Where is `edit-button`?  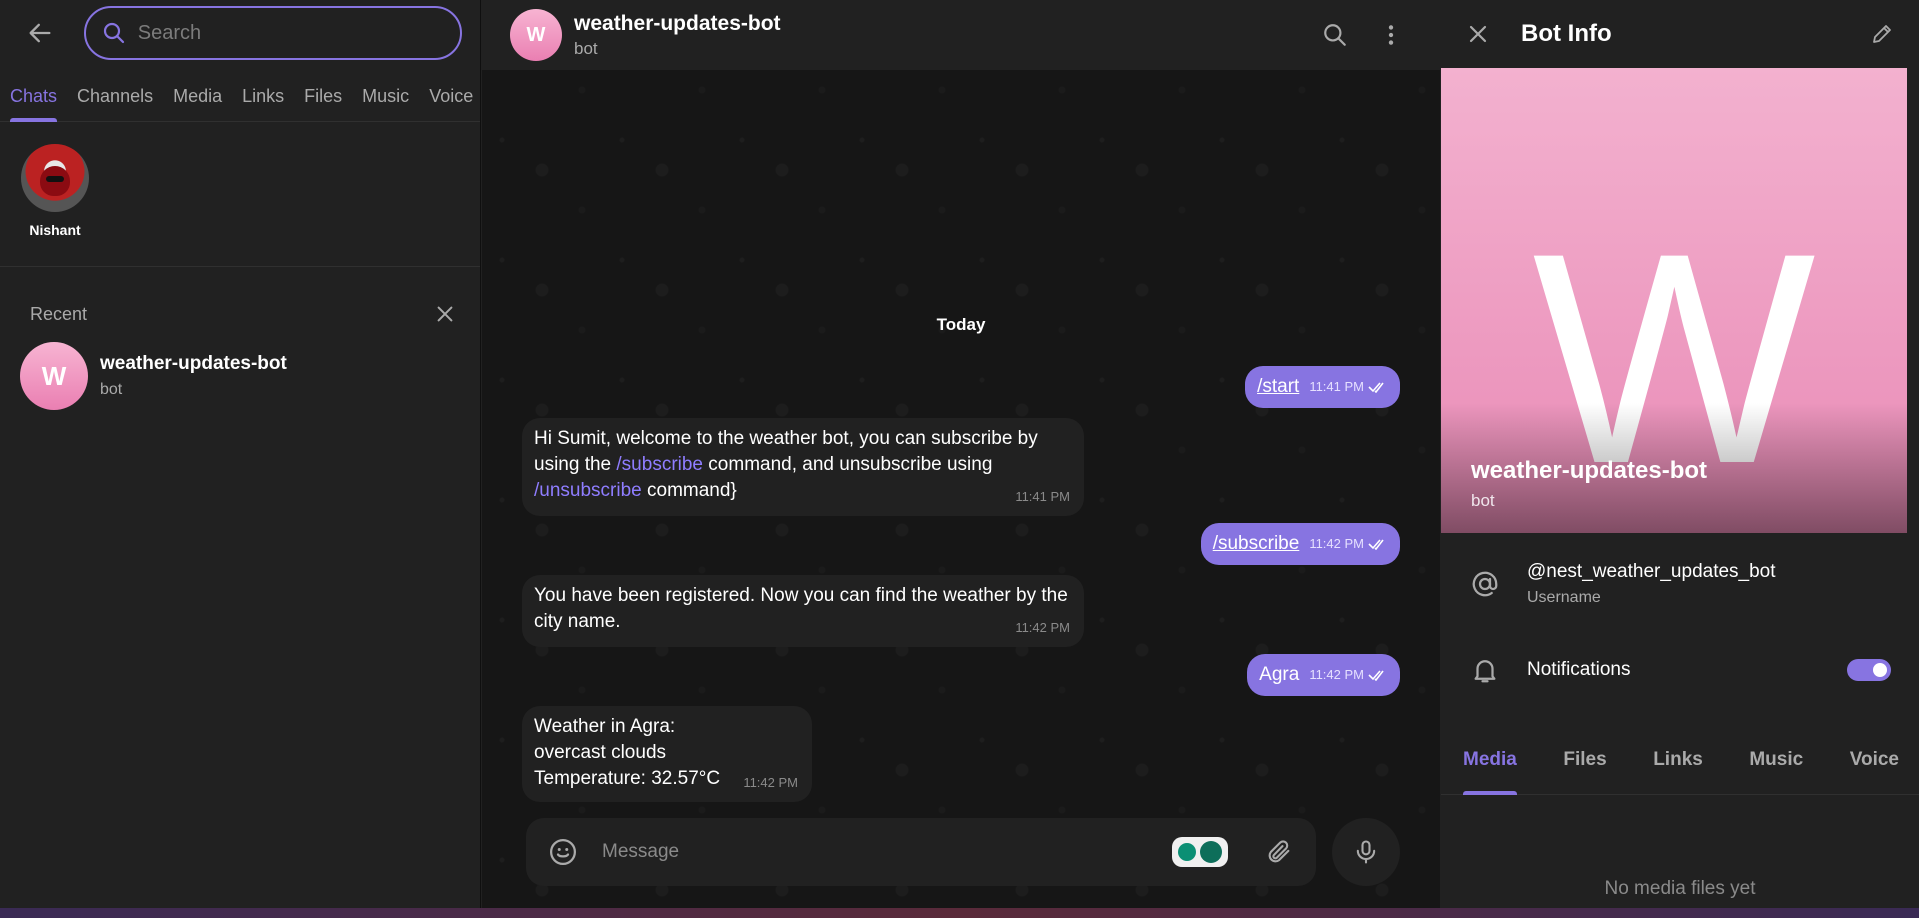 edit-button is located at coordinates (1882, 34).